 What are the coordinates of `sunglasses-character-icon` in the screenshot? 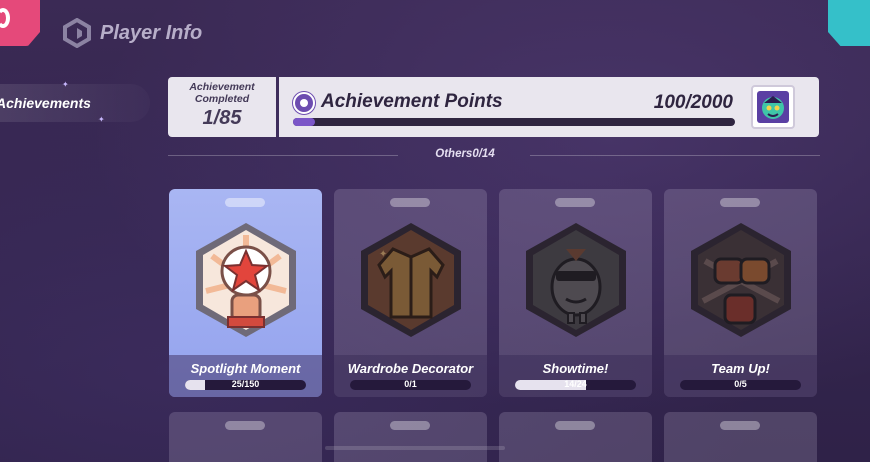 It's located at (576, 280).